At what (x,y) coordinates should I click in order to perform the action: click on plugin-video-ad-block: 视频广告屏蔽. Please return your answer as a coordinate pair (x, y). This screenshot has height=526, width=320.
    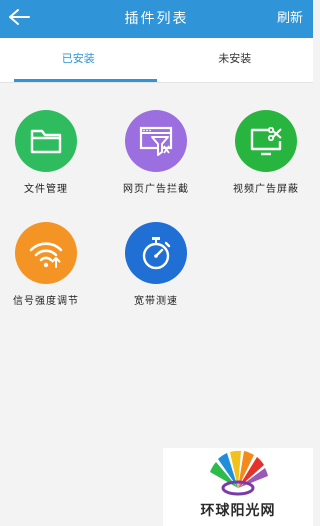
    Looking at the image, I should click on (266, 155).